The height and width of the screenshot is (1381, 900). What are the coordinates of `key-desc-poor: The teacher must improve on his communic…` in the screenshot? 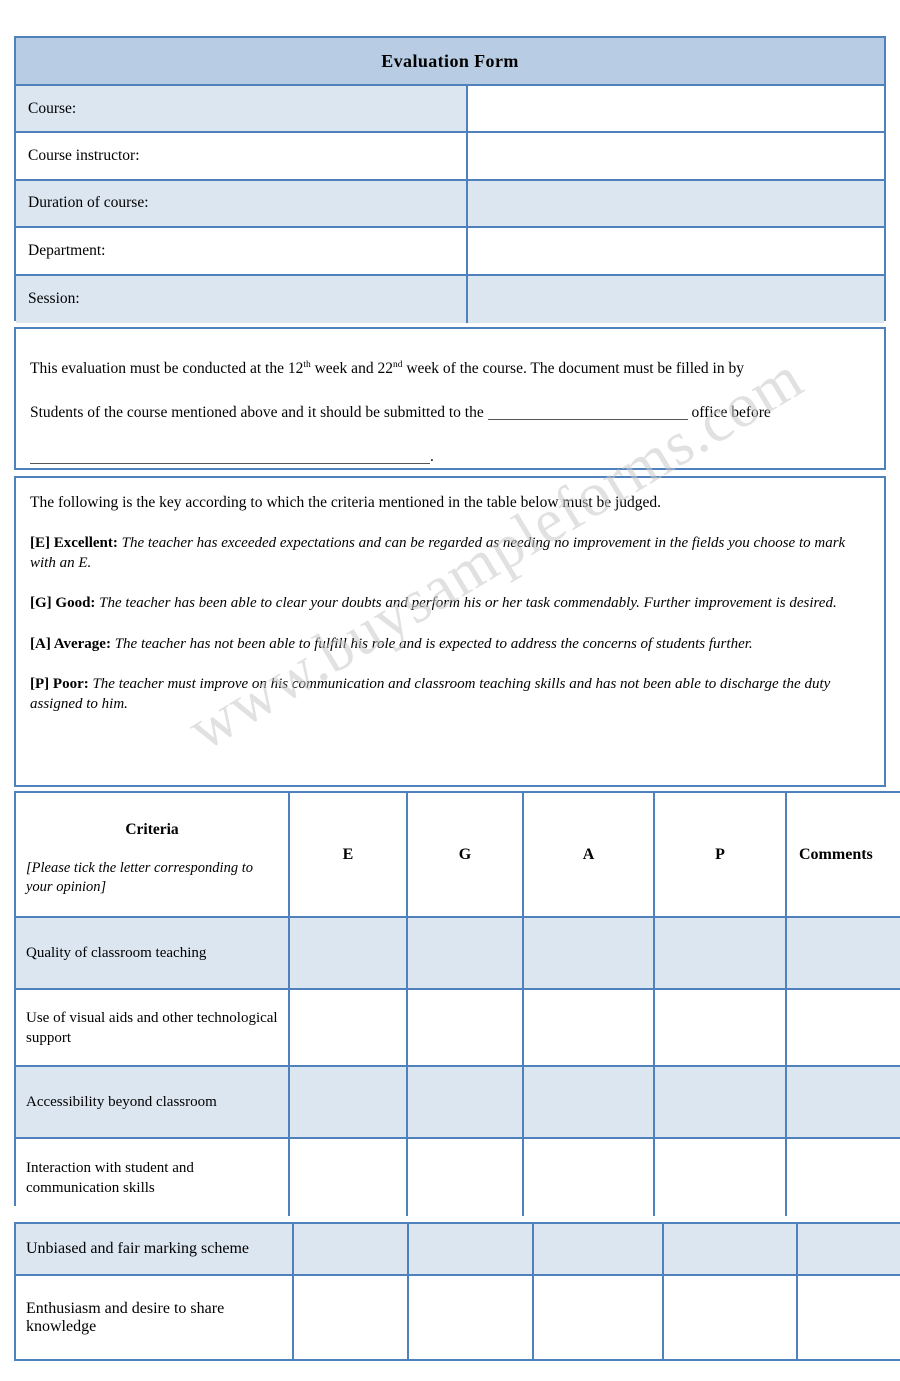 It's located at (430, 694).